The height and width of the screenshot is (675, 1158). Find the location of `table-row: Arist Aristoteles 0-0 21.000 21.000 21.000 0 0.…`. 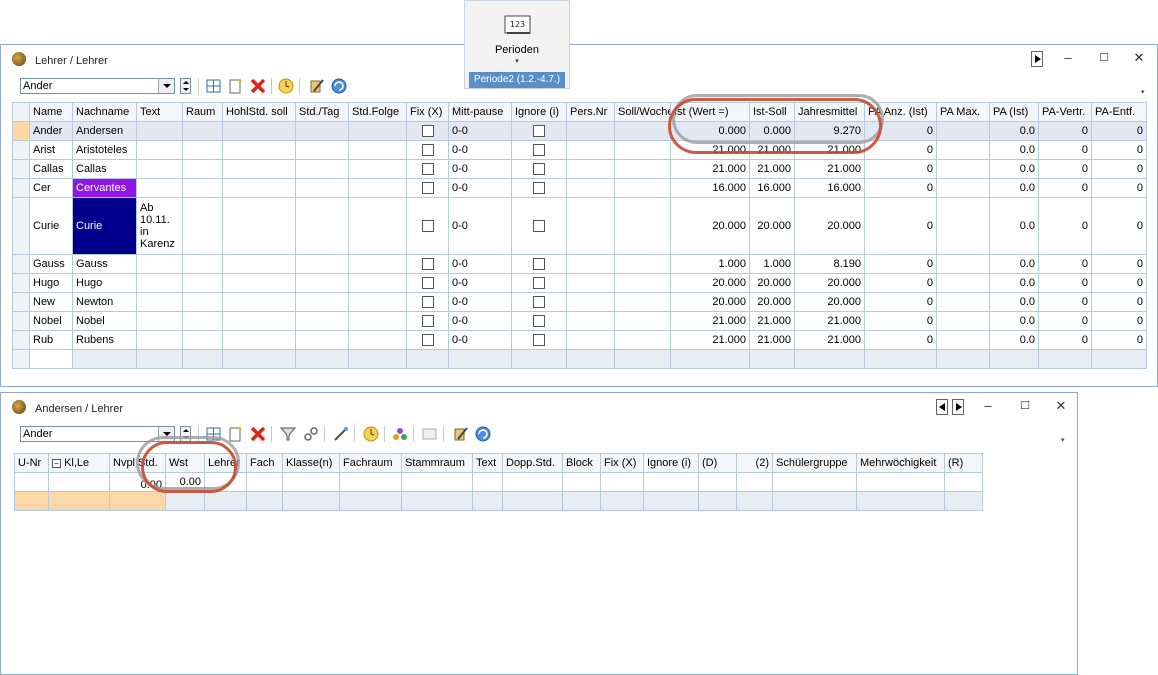

table-row: Arist Aristoteles 0-0 21.000 21.000 21.000 0 0.… is located at coordinates (579, 150).